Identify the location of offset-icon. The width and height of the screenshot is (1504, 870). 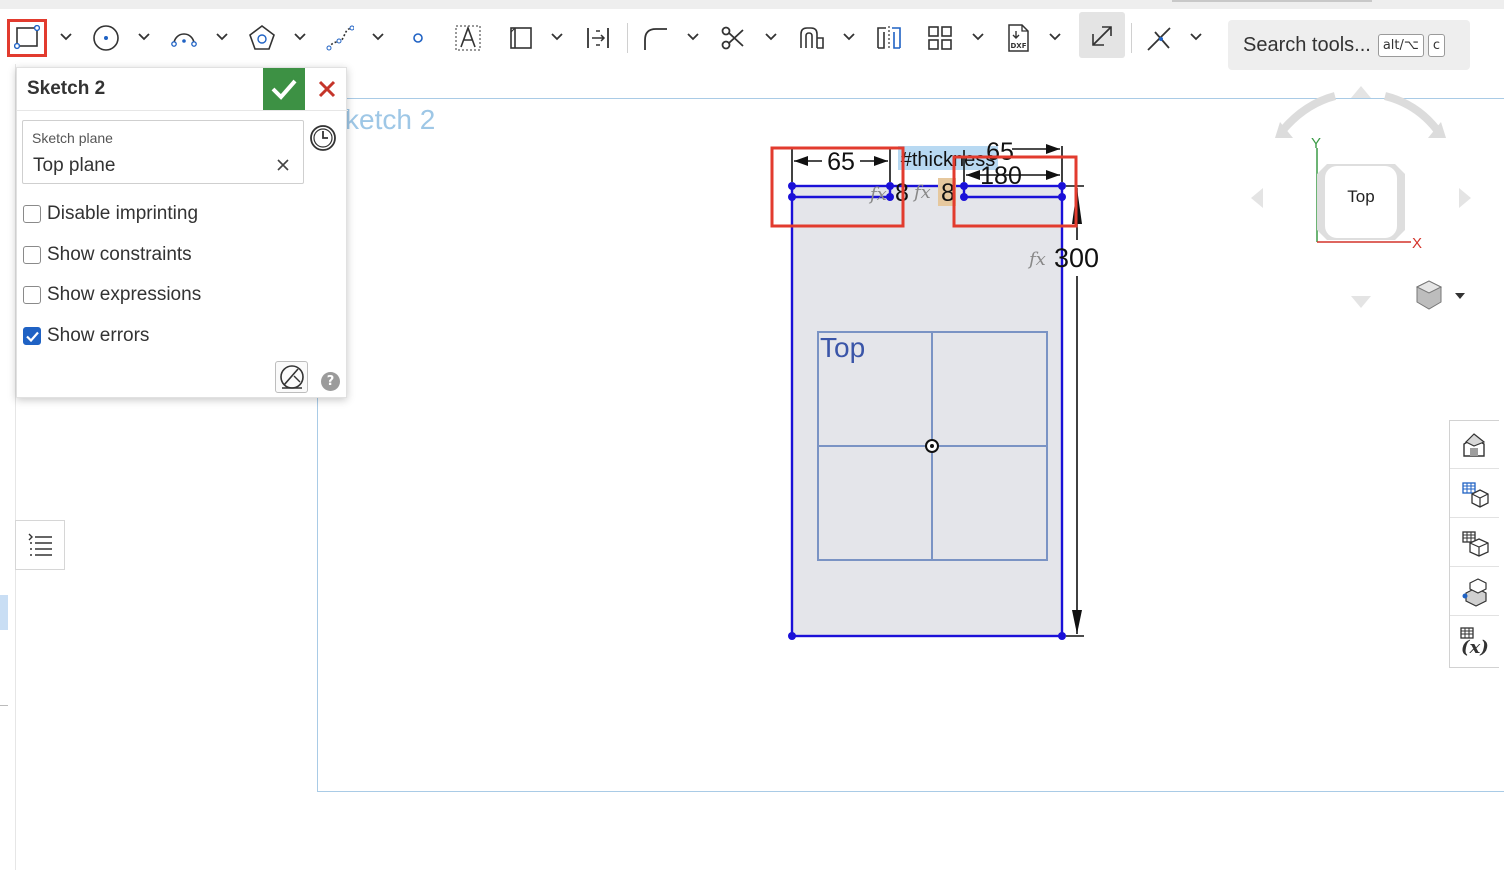
(812, 38).